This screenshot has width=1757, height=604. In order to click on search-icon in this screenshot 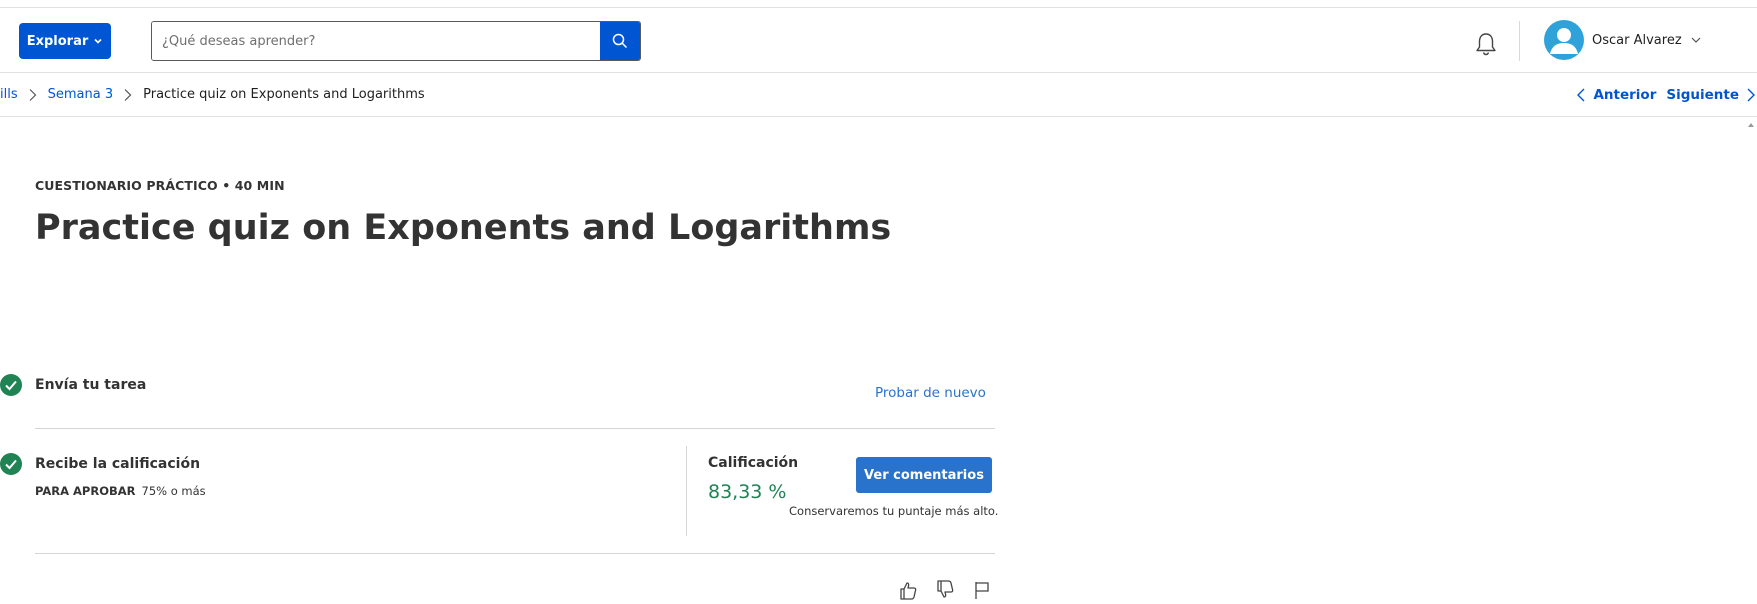, I will do `click(620, 41)`.